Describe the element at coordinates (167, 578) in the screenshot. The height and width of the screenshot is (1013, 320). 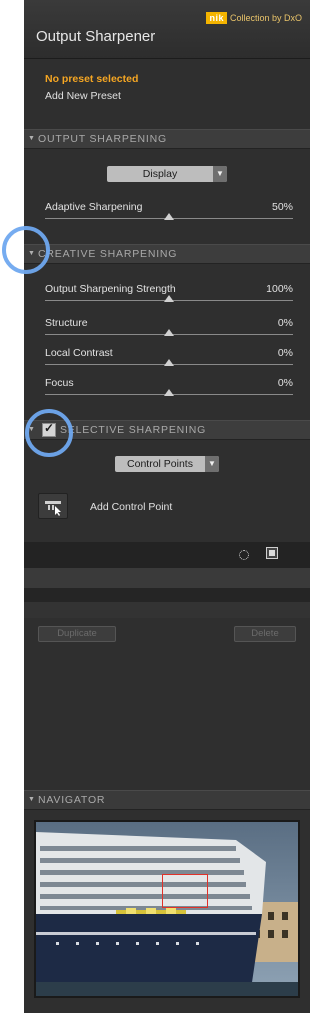
I see `control-point-list` at that location.